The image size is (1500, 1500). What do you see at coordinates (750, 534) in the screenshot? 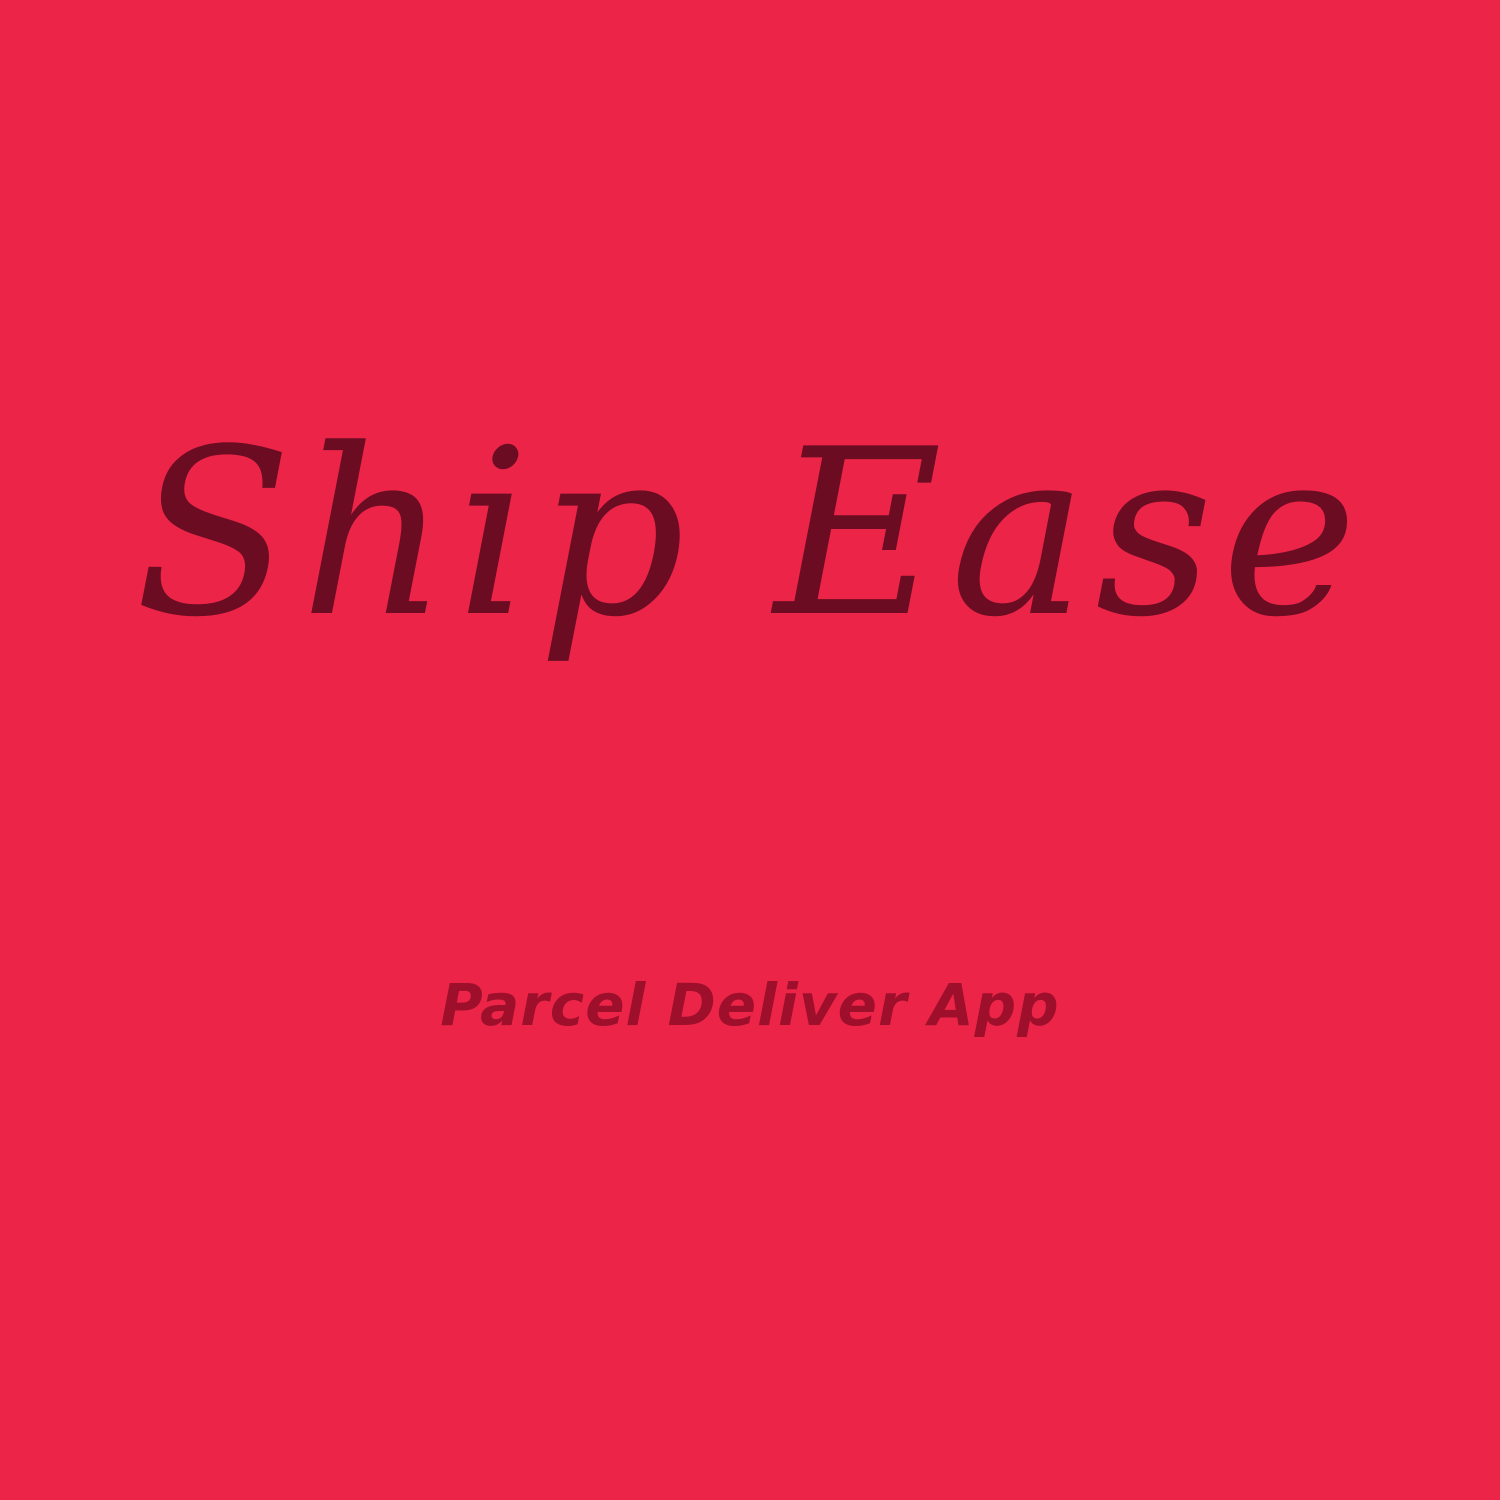
I see `app-name-title: Ship Ease` at bounding box center [750, 534].